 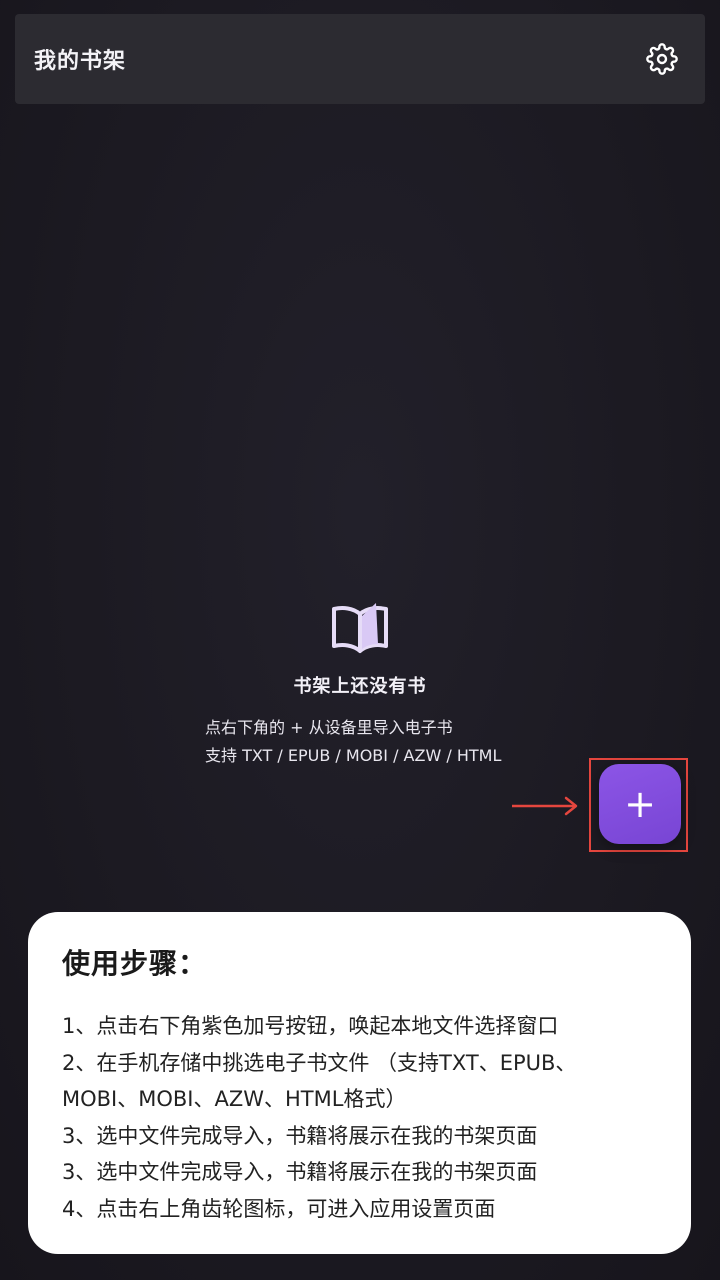 I want to click on add-book-button: +, so click(x=640, y=804).